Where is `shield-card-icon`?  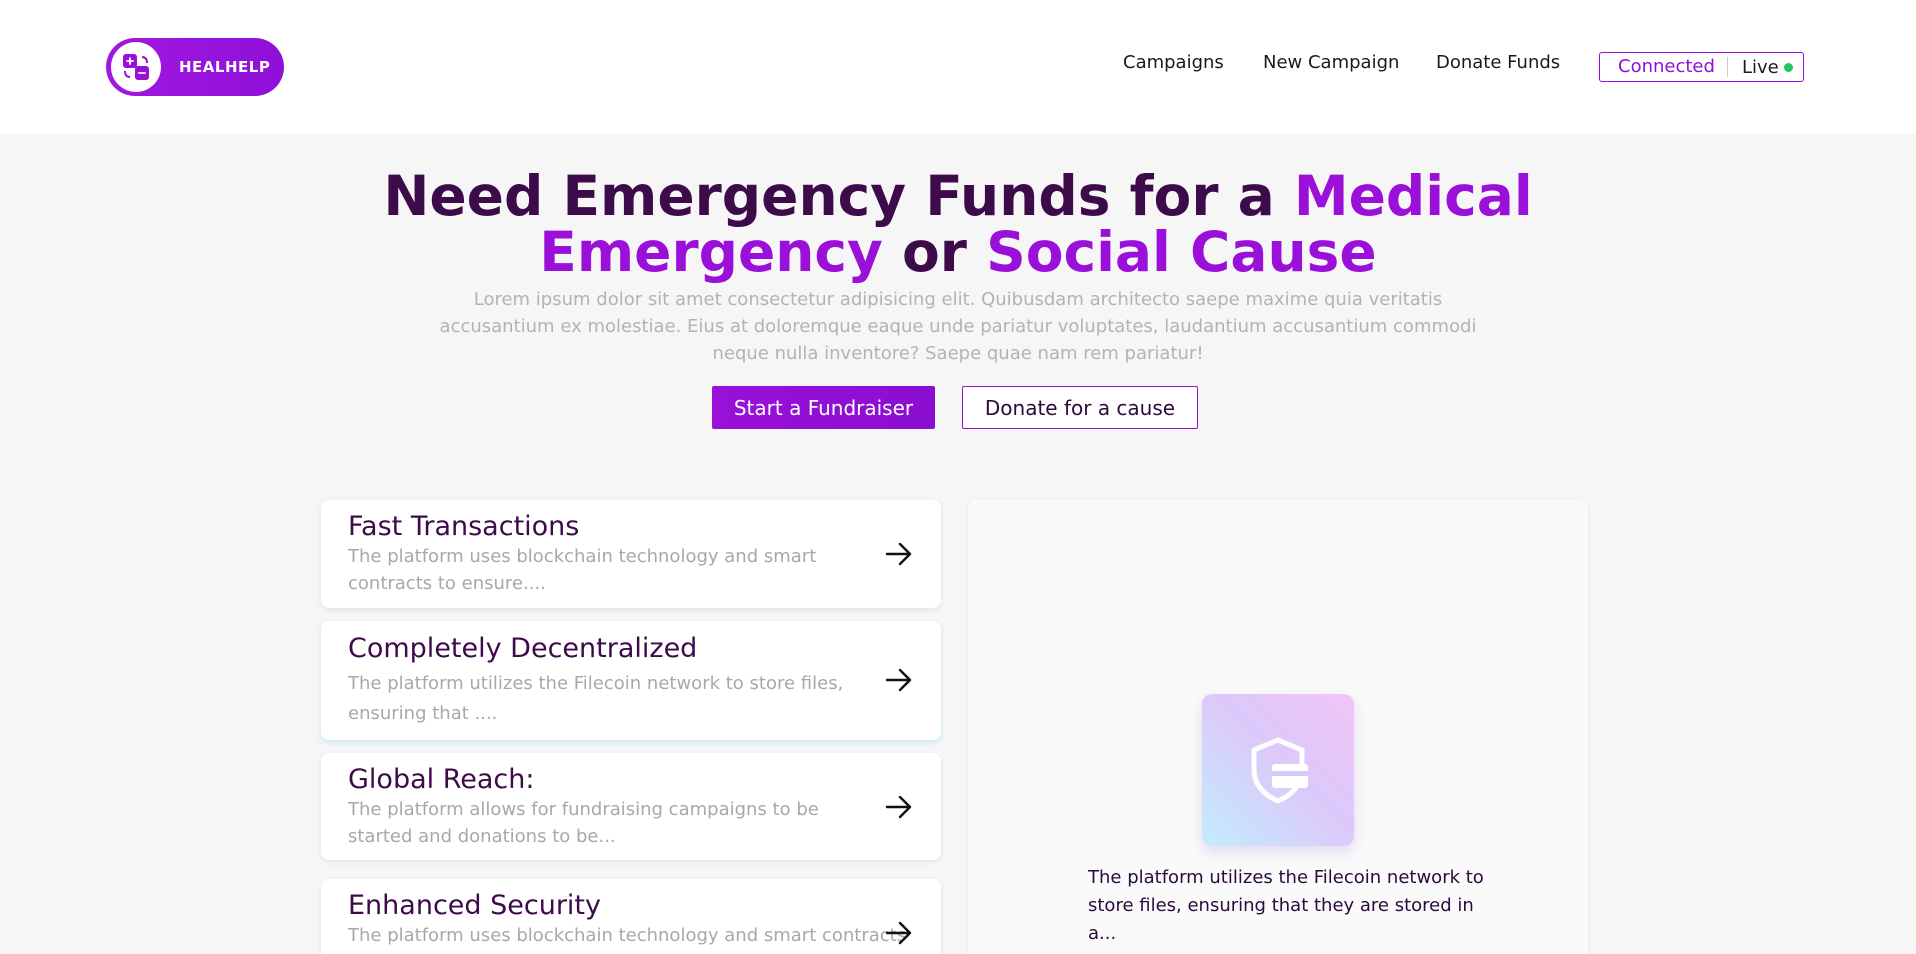
shield-card-icon is located at coordinates (1278, 770).